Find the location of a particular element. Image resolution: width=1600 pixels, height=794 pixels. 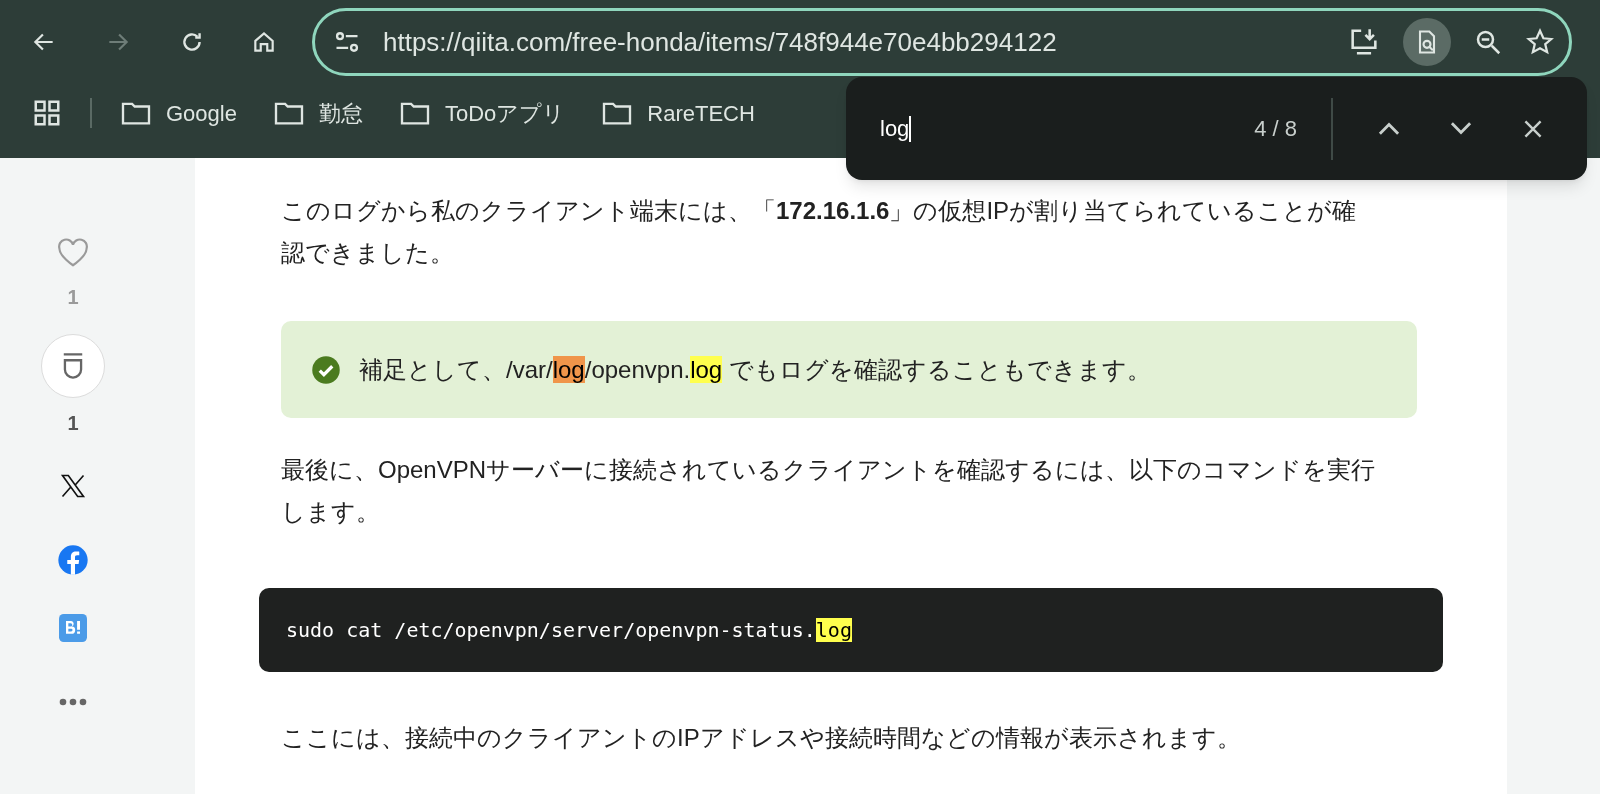

find-in-page-button is located at coordinates (1427, 42).